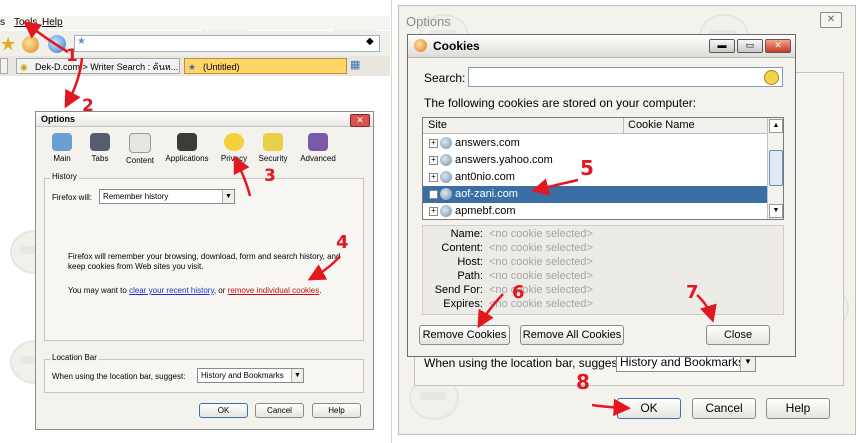 This screenshot has height=443, width=859. I want to click on step-label-2: 2, so click(88, 106).